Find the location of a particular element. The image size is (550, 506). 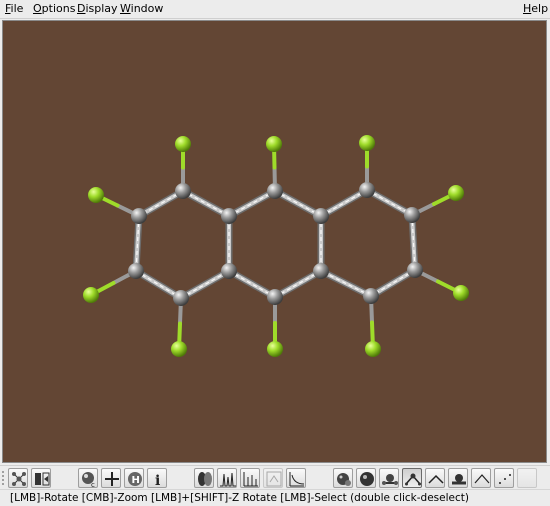

angle-button is located at coordinates (435, 478).